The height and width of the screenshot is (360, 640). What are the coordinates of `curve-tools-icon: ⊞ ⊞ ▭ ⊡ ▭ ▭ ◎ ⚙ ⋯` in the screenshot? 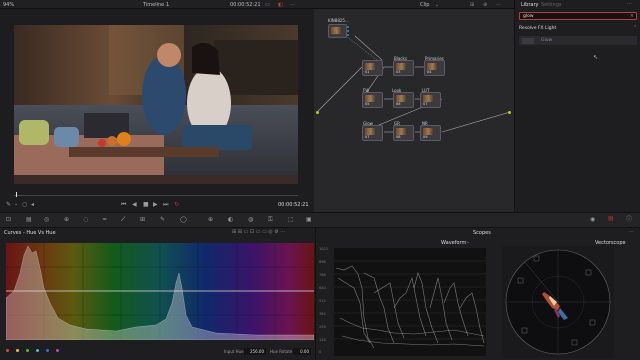 It's located at (258, 232).